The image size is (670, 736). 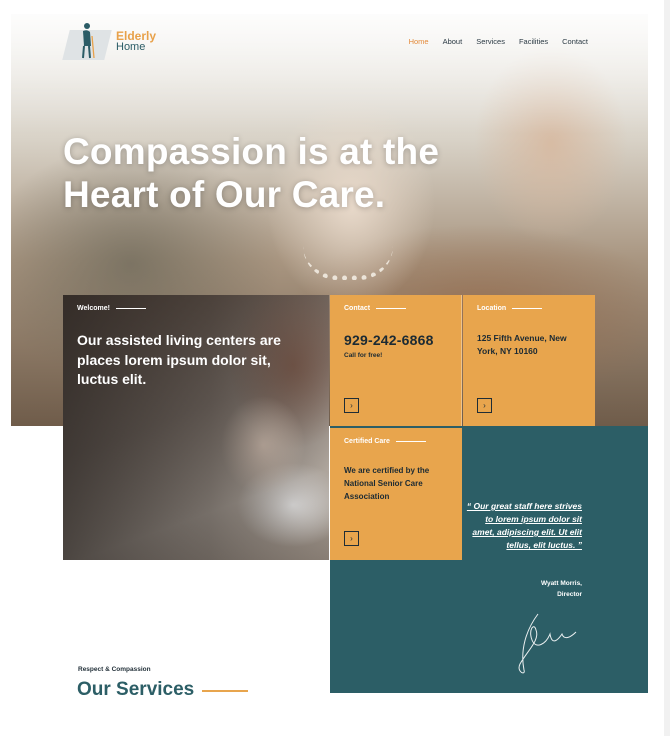 What do you see at coordinates (351, 405) in the screenshot?
I see `contact-arrow-button: ›` at bounding box center [351, 405].